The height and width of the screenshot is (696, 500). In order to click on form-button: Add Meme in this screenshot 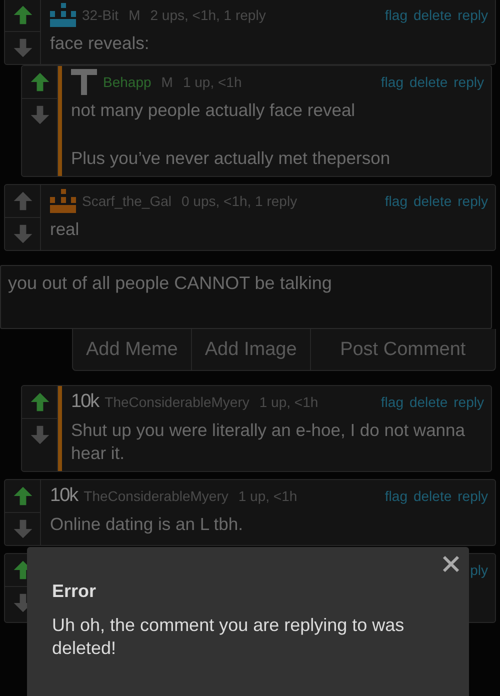, I will do `click(132, 349)`.